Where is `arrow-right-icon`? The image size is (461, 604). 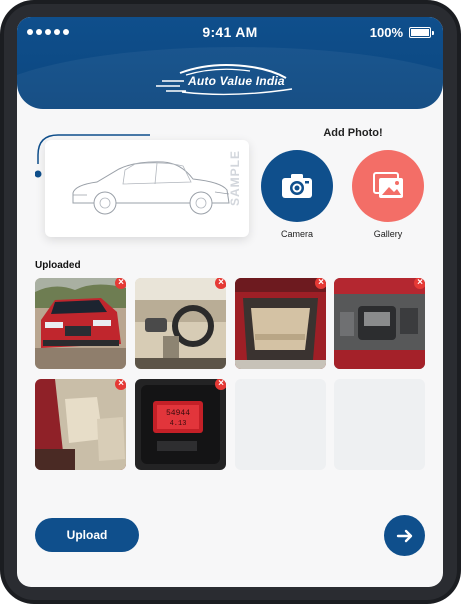
arrow-right-icon is located at coordinates (404, 535).